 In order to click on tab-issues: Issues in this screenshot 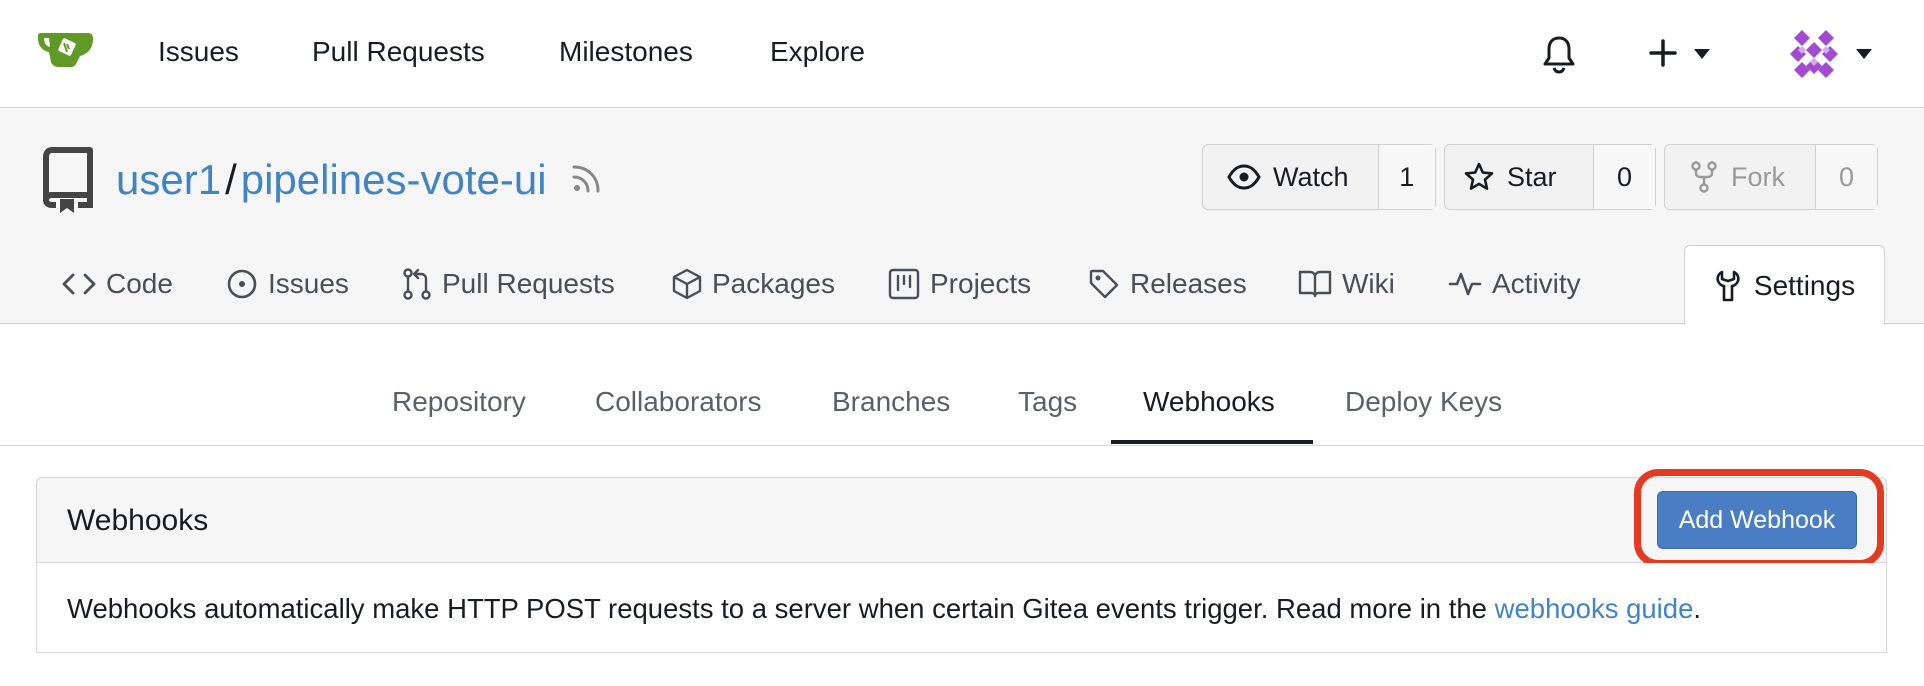, I will do `click(287, 284)`.